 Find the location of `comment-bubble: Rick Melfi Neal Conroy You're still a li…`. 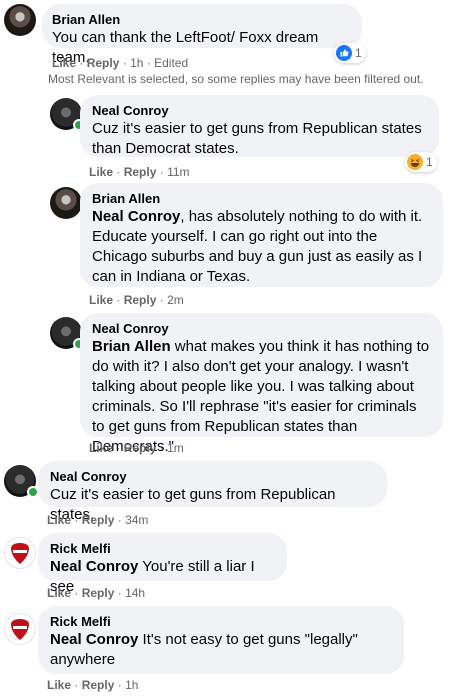

comment-bubble: Rick Melfi Neal Conroy You're still a li… is located at coordinates (162, 564).